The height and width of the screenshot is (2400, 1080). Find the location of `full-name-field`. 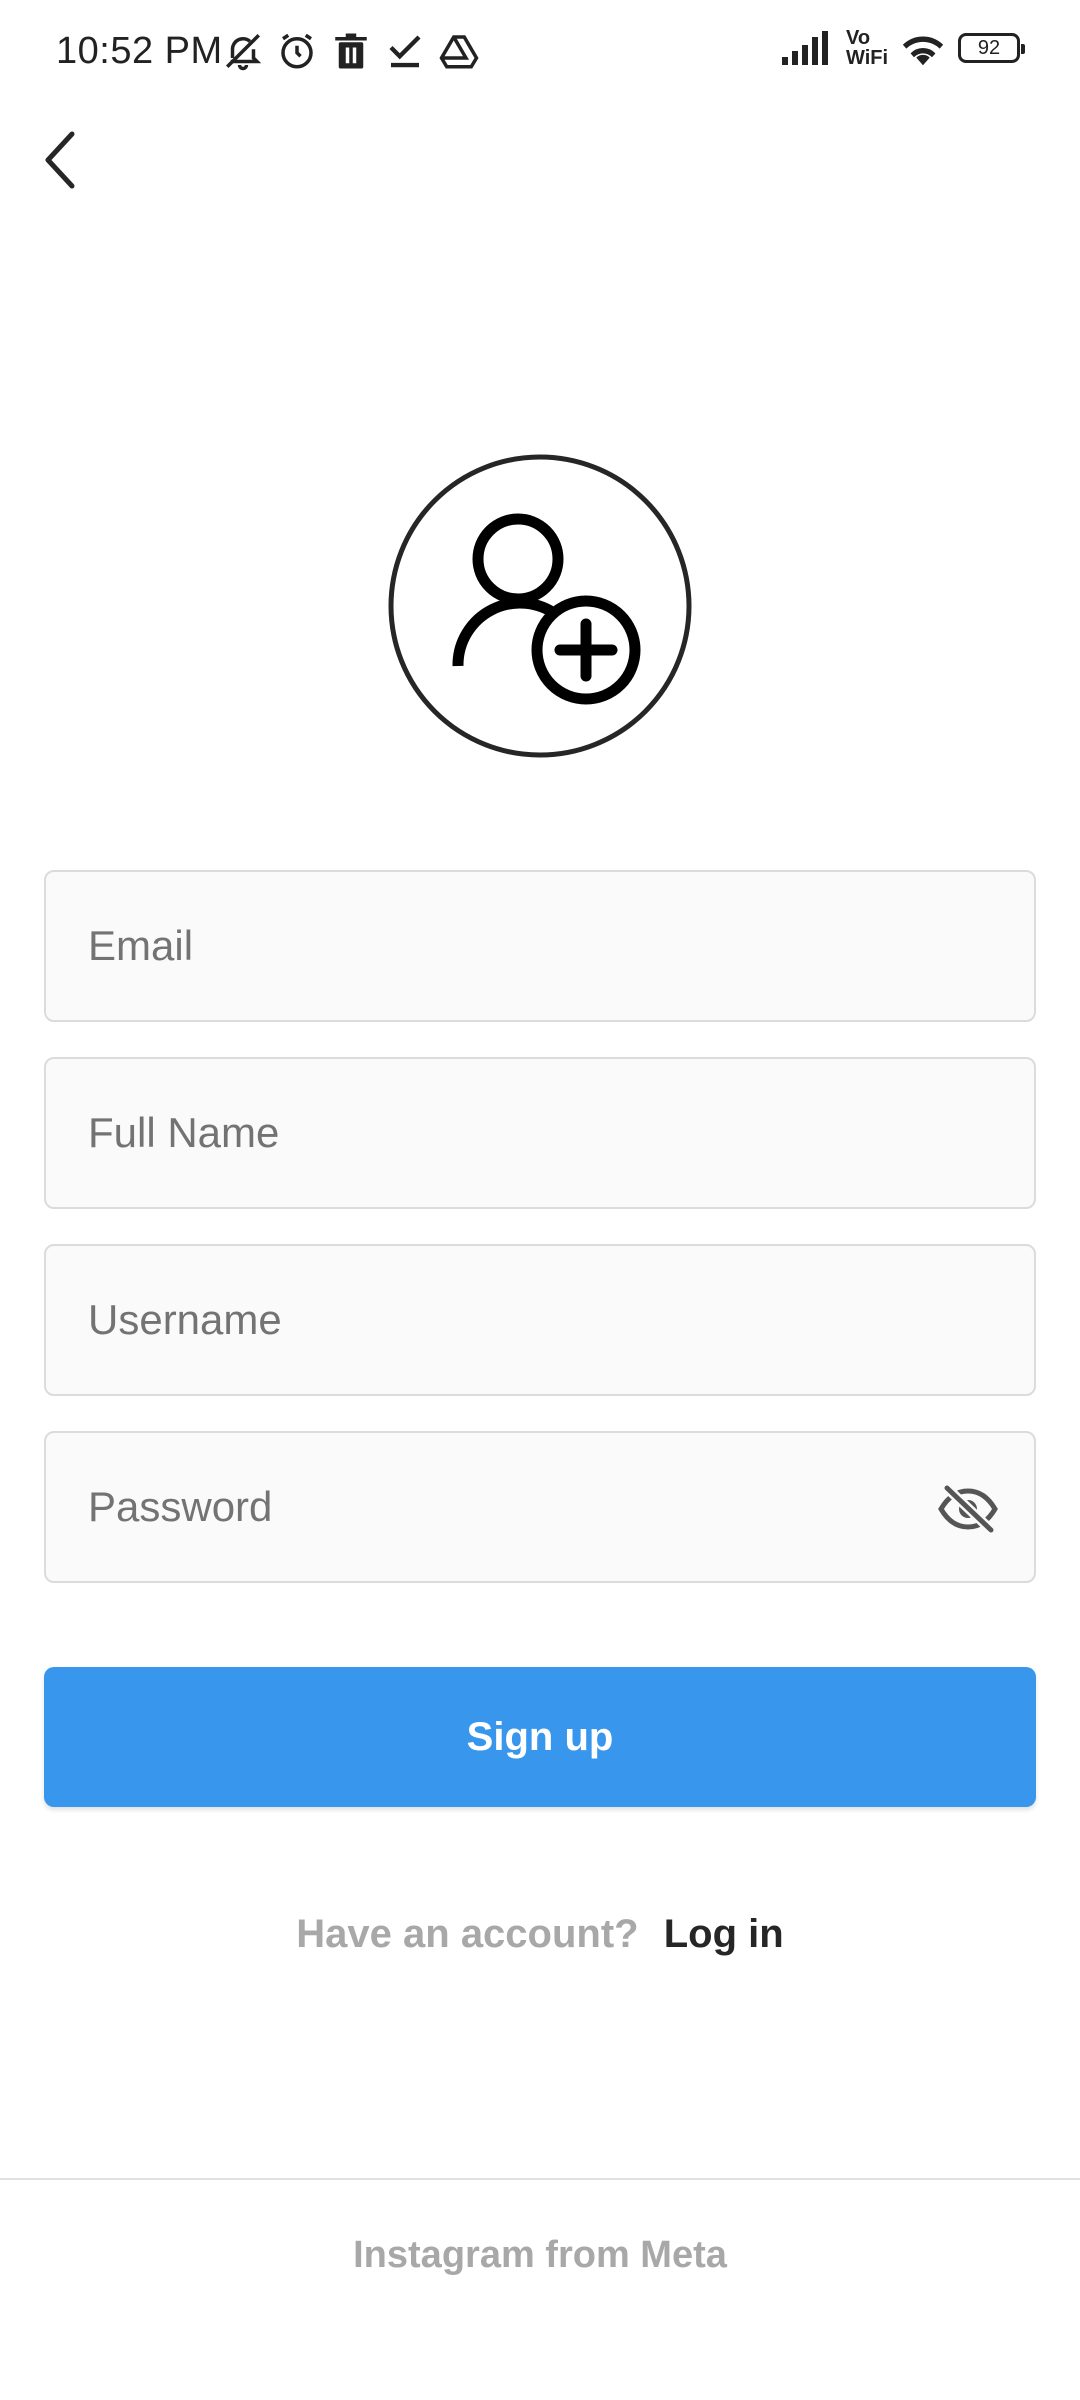

full-name-field is located at coordinates (540, 1133).